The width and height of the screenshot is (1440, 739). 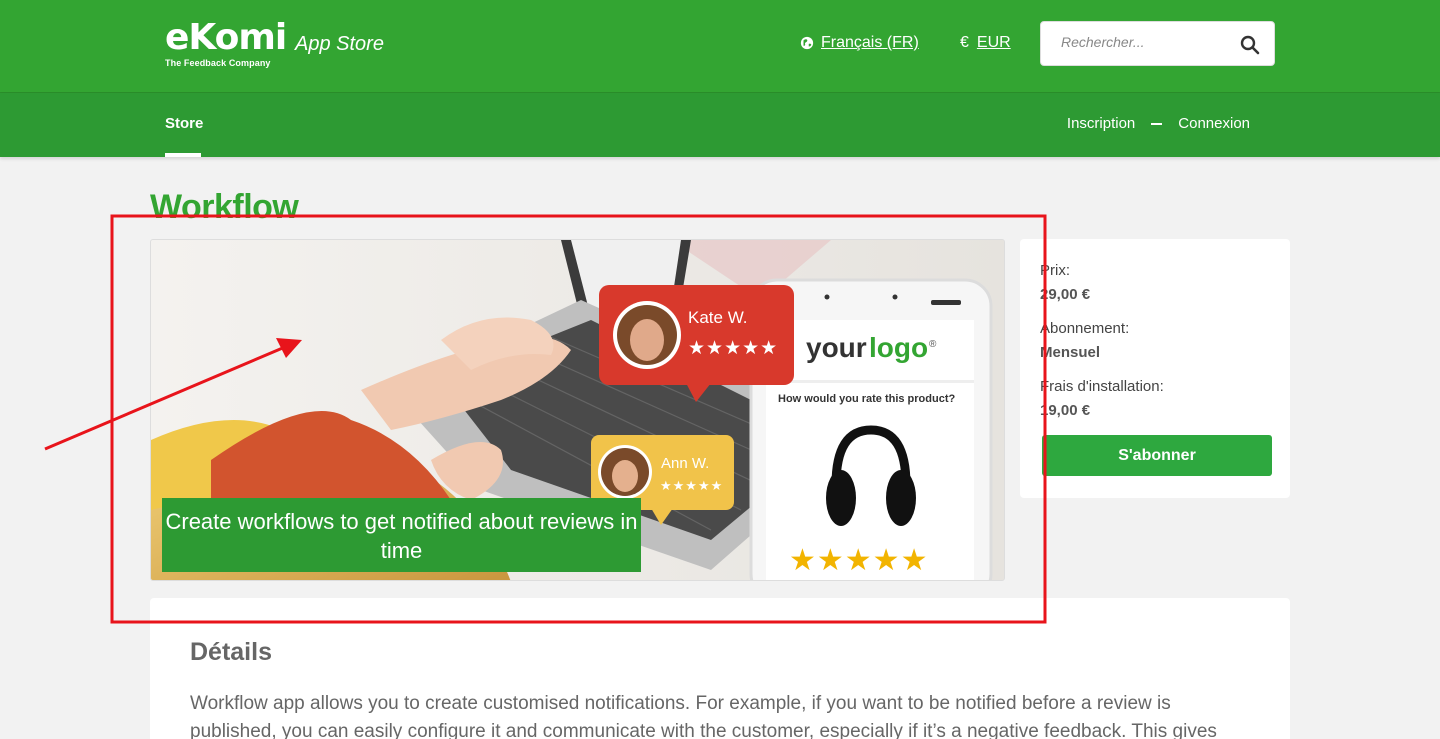 What do you see at coordinates (933, 344) in the screenshot?
I see `phone-logo-mark: ®` at bounding box center [933, 344].